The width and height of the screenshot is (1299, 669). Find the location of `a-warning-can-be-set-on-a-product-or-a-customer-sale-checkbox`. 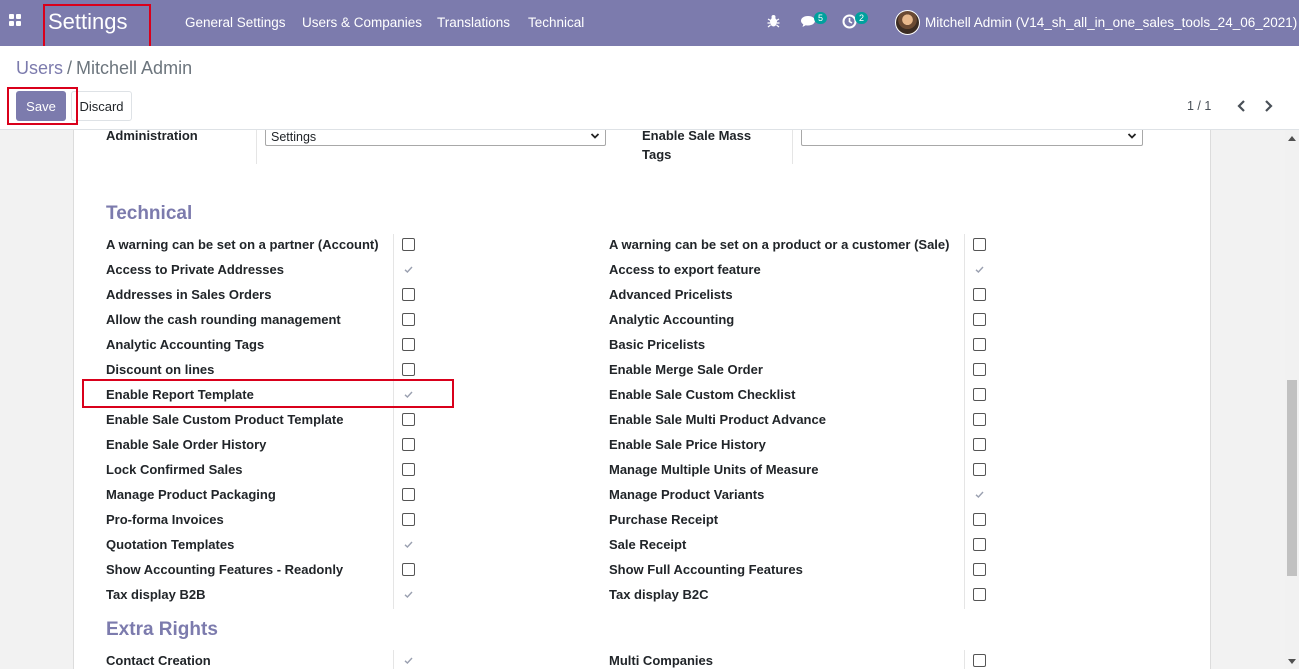

a-warning-can-be-set-on-a-product-or-a-customer-sale-checkbox is located at coordinates (979, 244).